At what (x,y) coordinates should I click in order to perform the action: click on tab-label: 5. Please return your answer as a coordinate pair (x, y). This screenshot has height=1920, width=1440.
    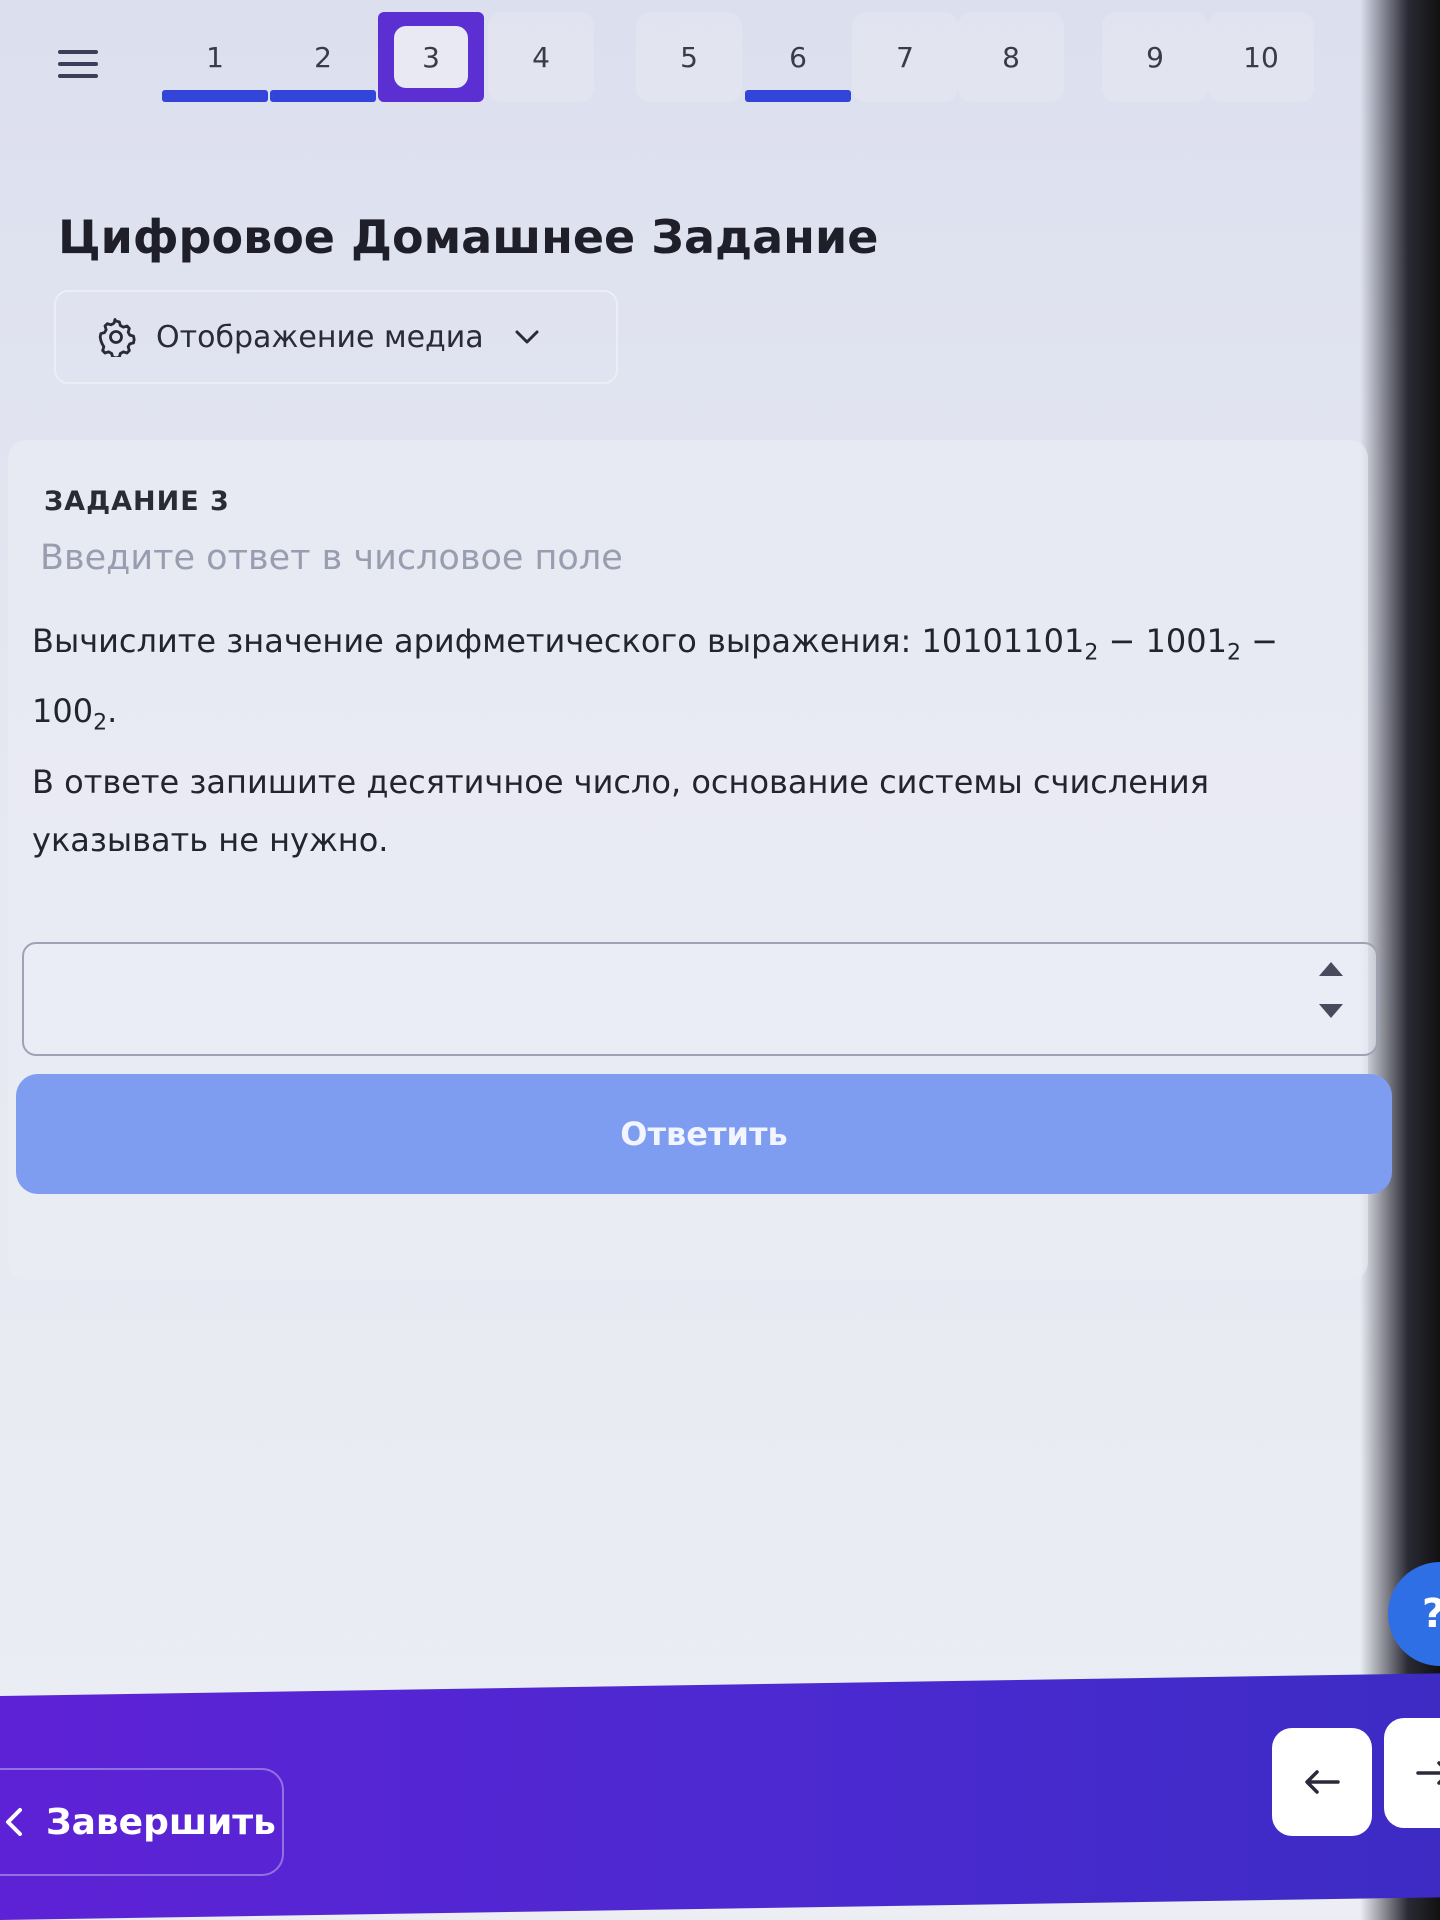
    Looking at the image, I should click on (689, 57).